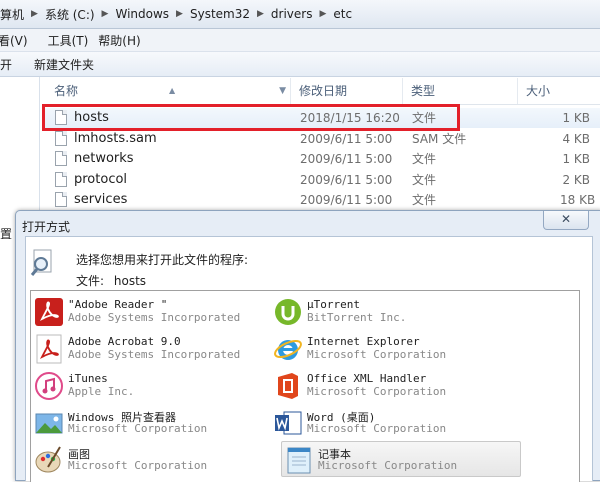 The height and width of the screenshot is (482, 600). Describe the element at coordinates (147, 386) in the screenshot. I see `program-item-itunes: iTunes Apple Inc.` at that location.